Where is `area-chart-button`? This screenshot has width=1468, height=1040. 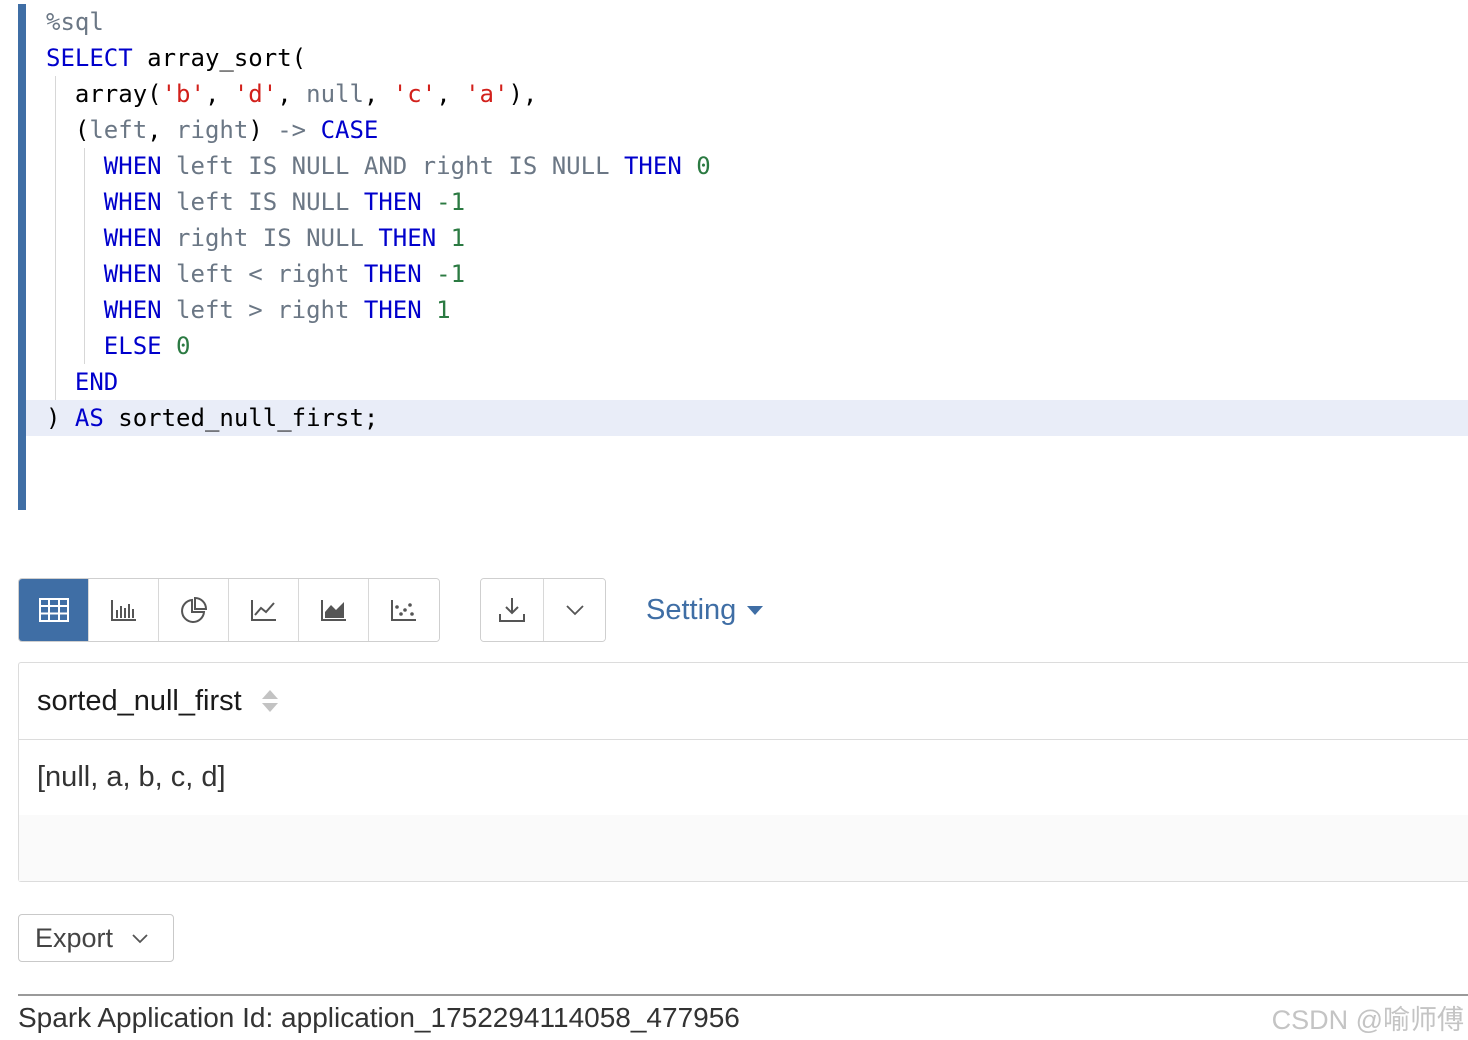 area-chart-button is located at coordinates (334, 610).